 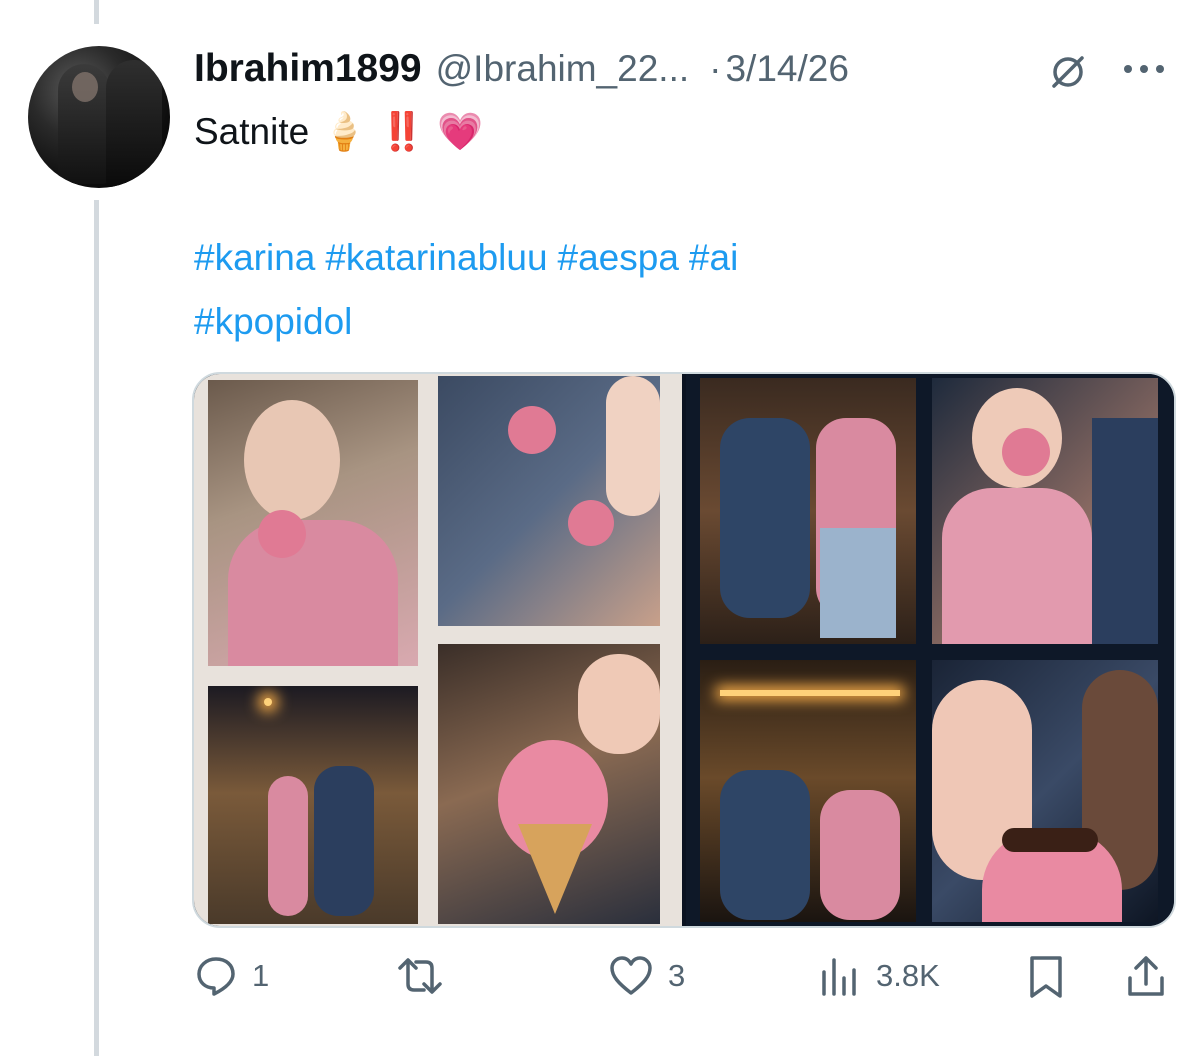 I want to click on views-button: 3.8K, so click(x=879, y=976).